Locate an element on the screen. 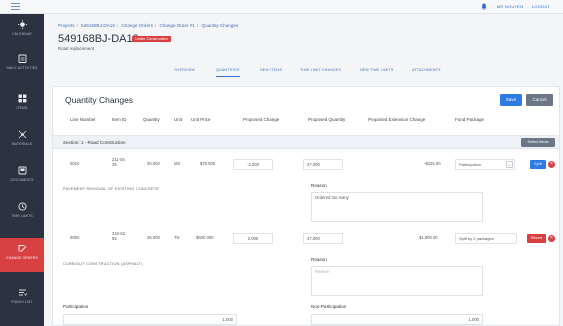 The height and width of the screenshot is (326, 563). sidebar-item-calendar: Calendar is located at coordinates (22, 31).